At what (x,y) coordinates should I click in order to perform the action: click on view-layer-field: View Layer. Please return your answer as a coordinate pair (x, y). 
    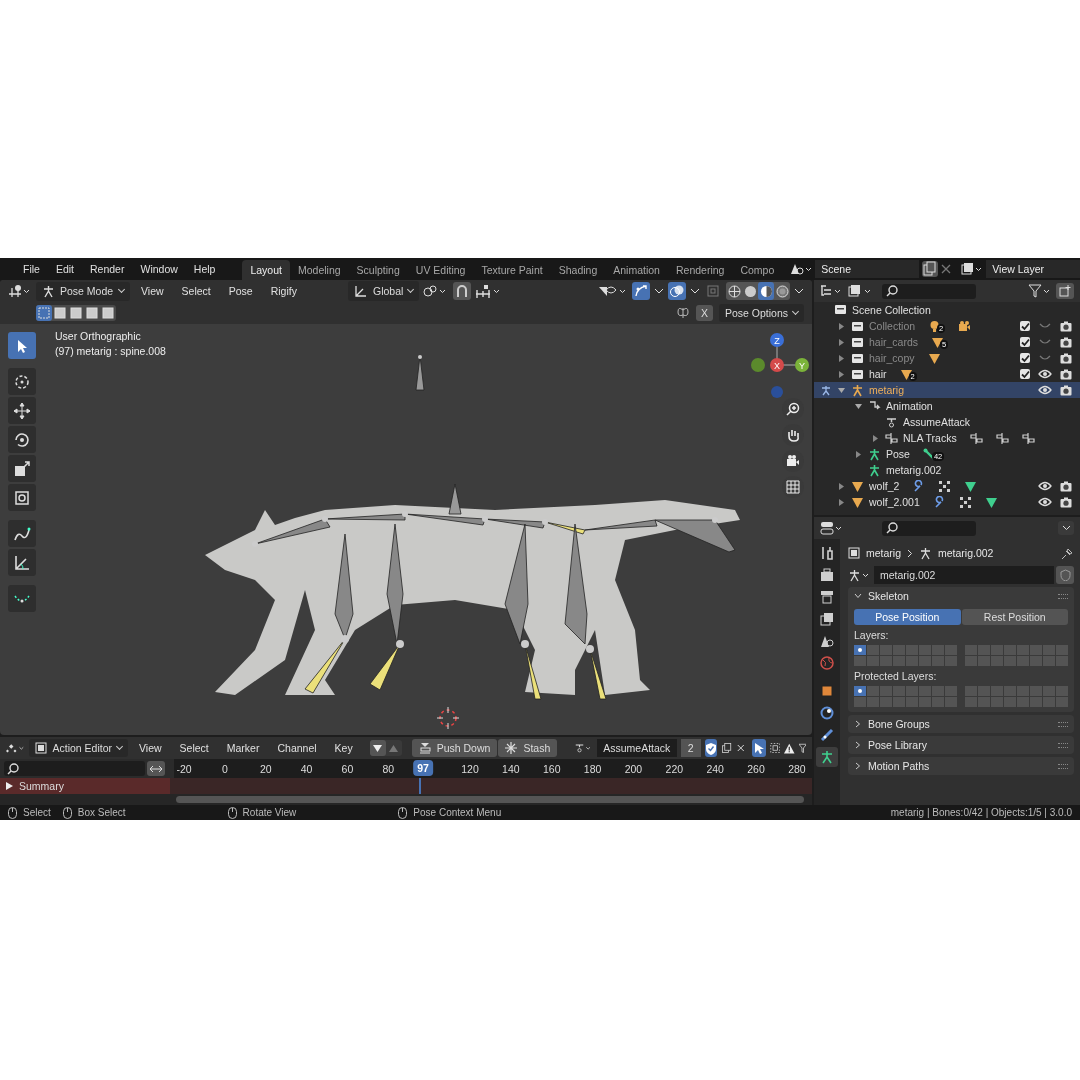
    Looking at the image, I should click on (1033, 269).